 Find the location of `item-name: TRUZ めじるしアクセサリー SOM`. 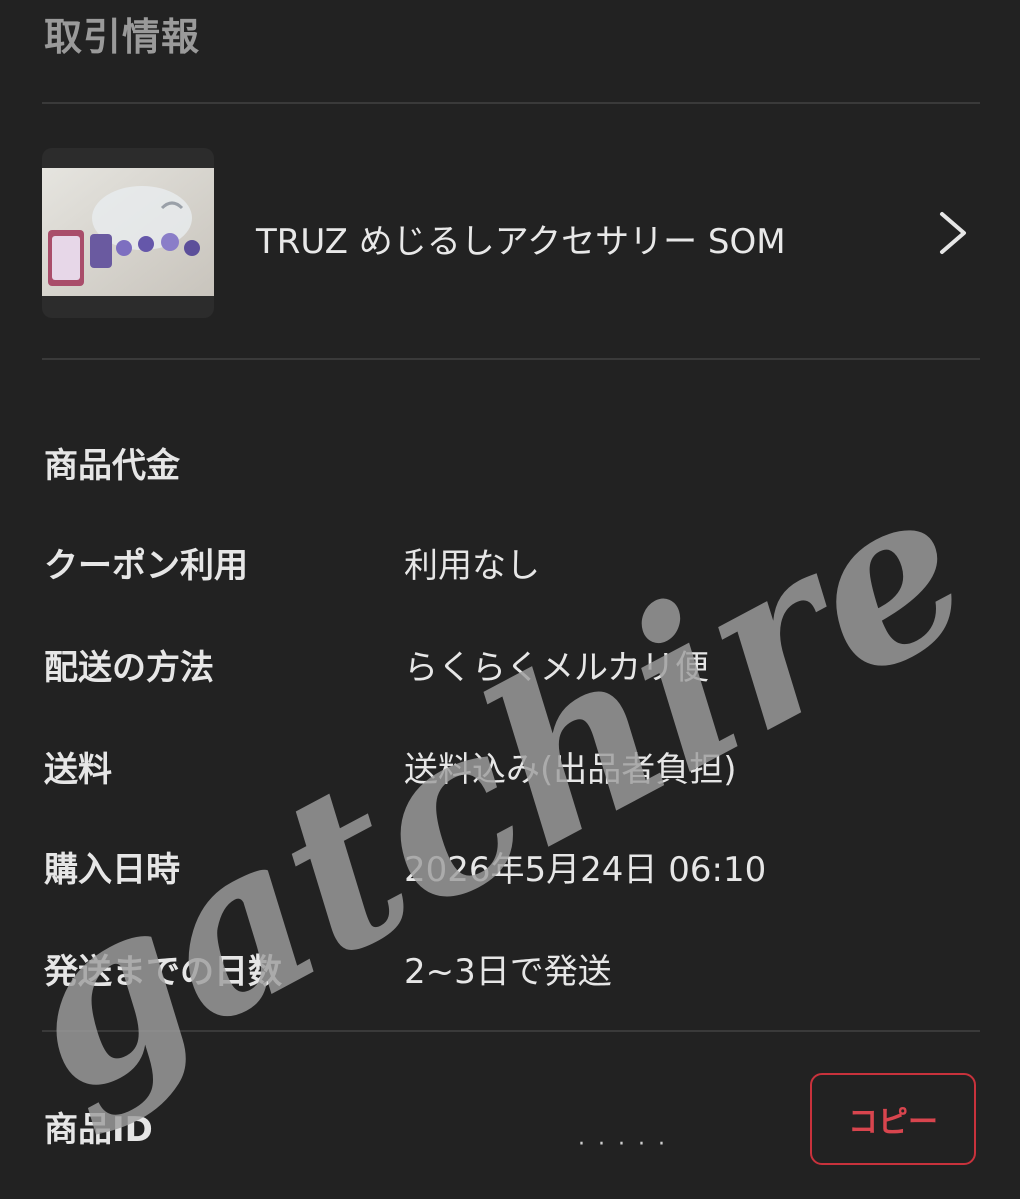

item-name: TRUZ めじるしアクセサリー SOM is located at coordinates (521, 242).